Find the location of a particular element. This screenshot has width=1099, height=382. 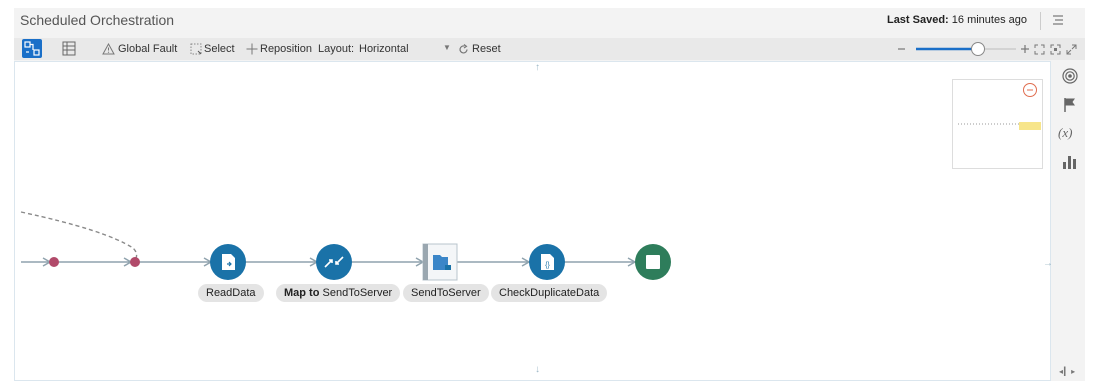

flag-icon is located at coordinates (1070, 105).